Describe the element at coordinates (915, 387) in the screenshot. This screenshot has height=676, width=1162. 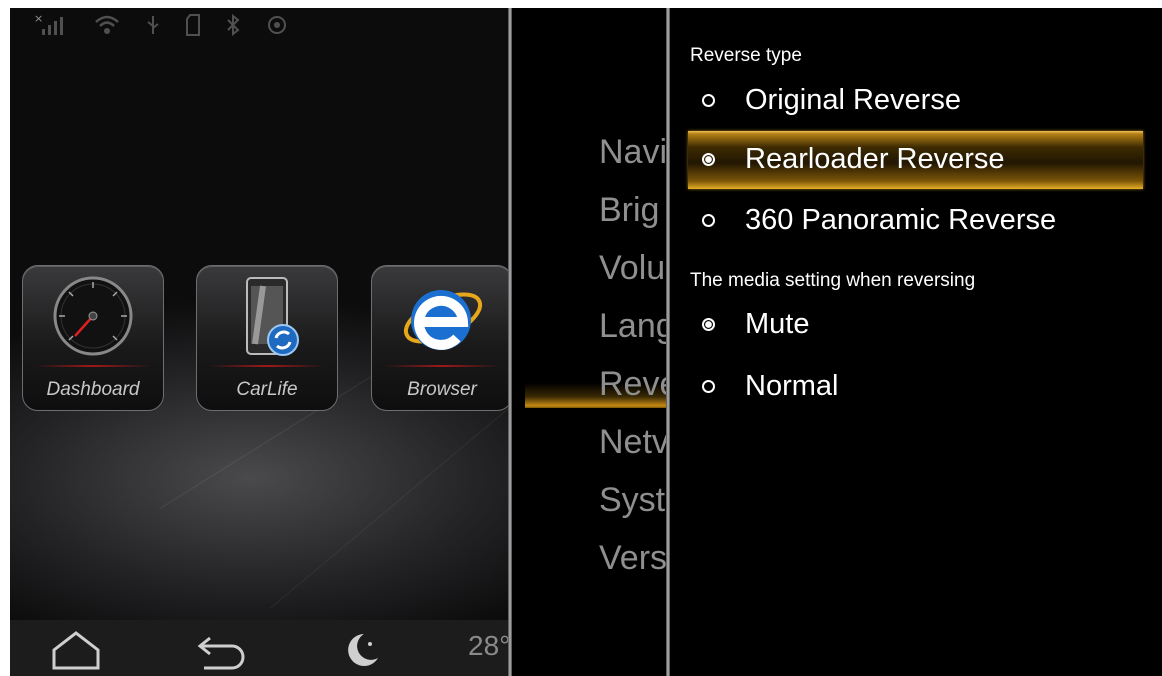
I see `option-normal: Normal` at that location.